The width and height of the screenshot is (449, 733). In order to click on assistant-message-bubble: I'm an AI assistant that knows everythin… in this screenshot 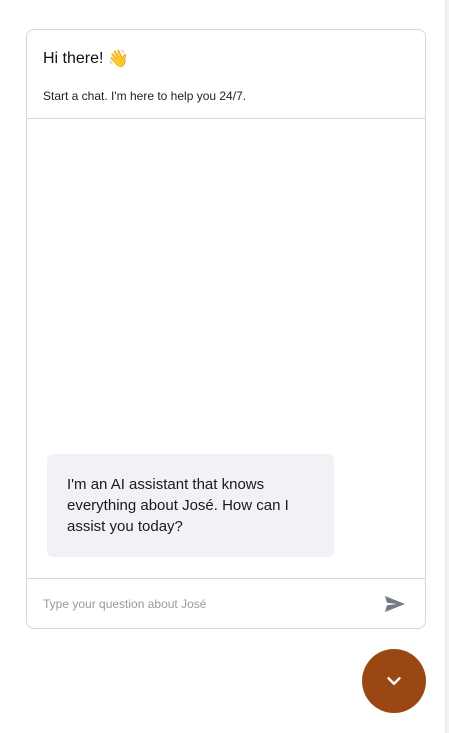, I will do `click(190, 505)`.